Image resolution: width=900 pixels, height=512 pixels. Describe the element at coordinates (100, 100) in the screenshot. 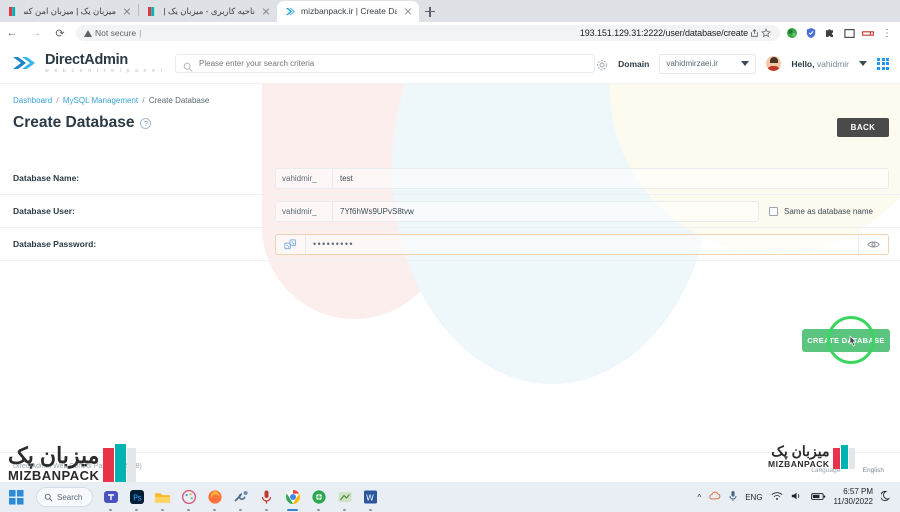

I see `breadcrumb-item-mysql-management: MySQL Management` at that location.